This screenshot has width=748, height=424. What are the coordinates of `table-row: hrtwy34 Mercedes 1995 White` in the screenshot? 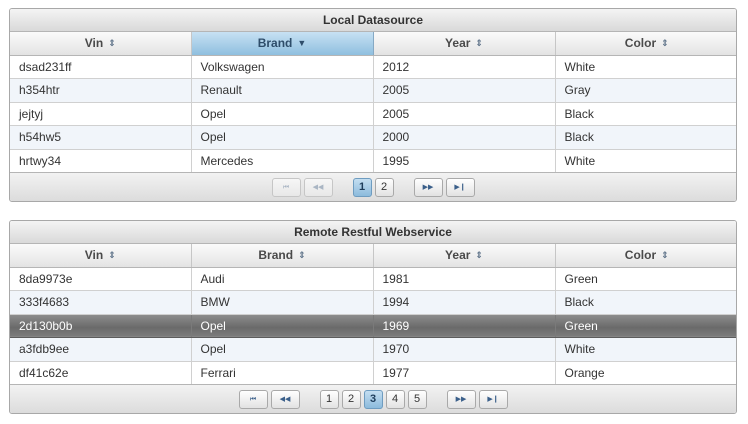 It's located at (373, 161).